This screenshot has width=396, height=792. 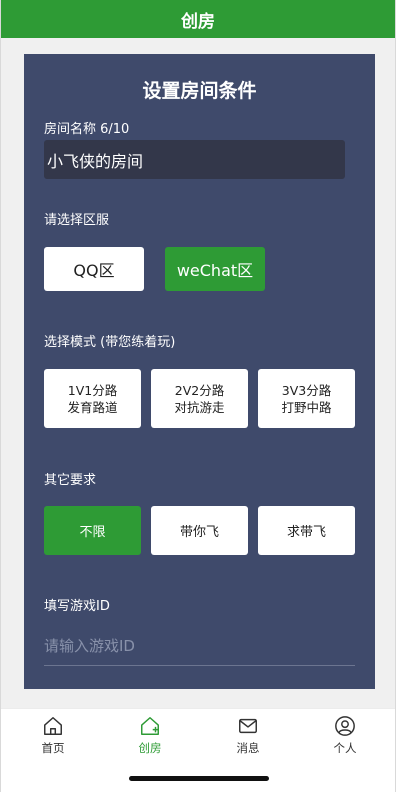 I want to click on region-qq-button: QQ区, so click(x=94, y=269).